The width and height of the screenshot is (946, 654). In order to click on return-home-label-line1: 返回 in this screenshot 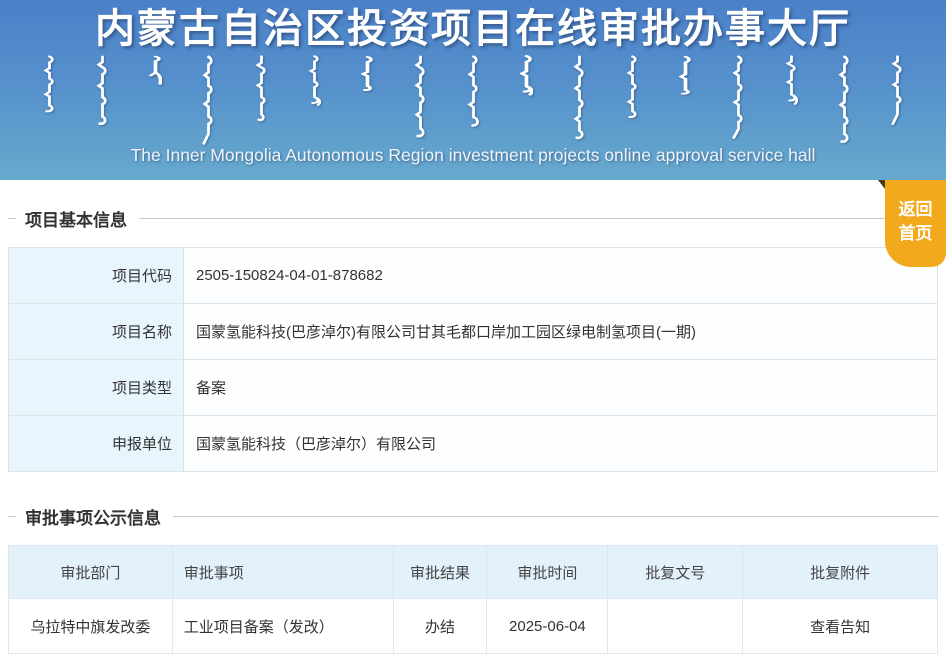, I will do `click(915, 209)`.